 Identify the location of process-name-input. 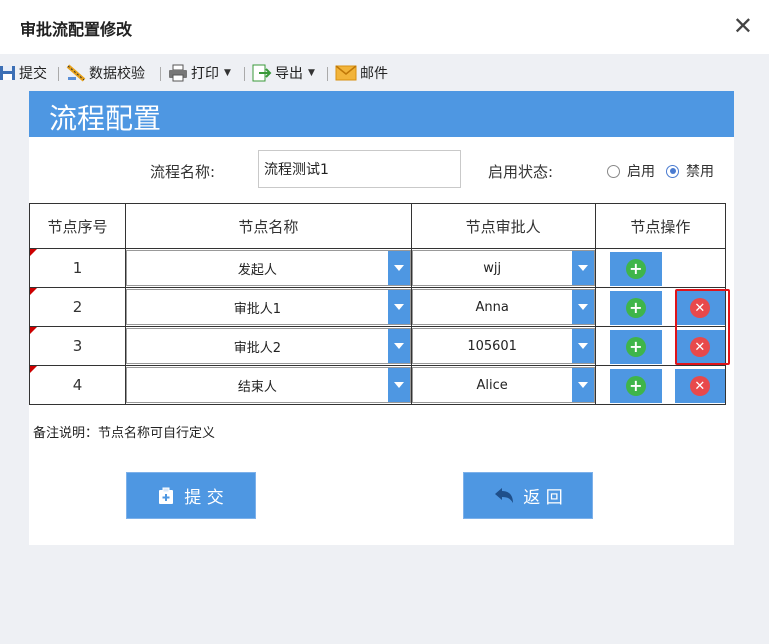
(359, 169).